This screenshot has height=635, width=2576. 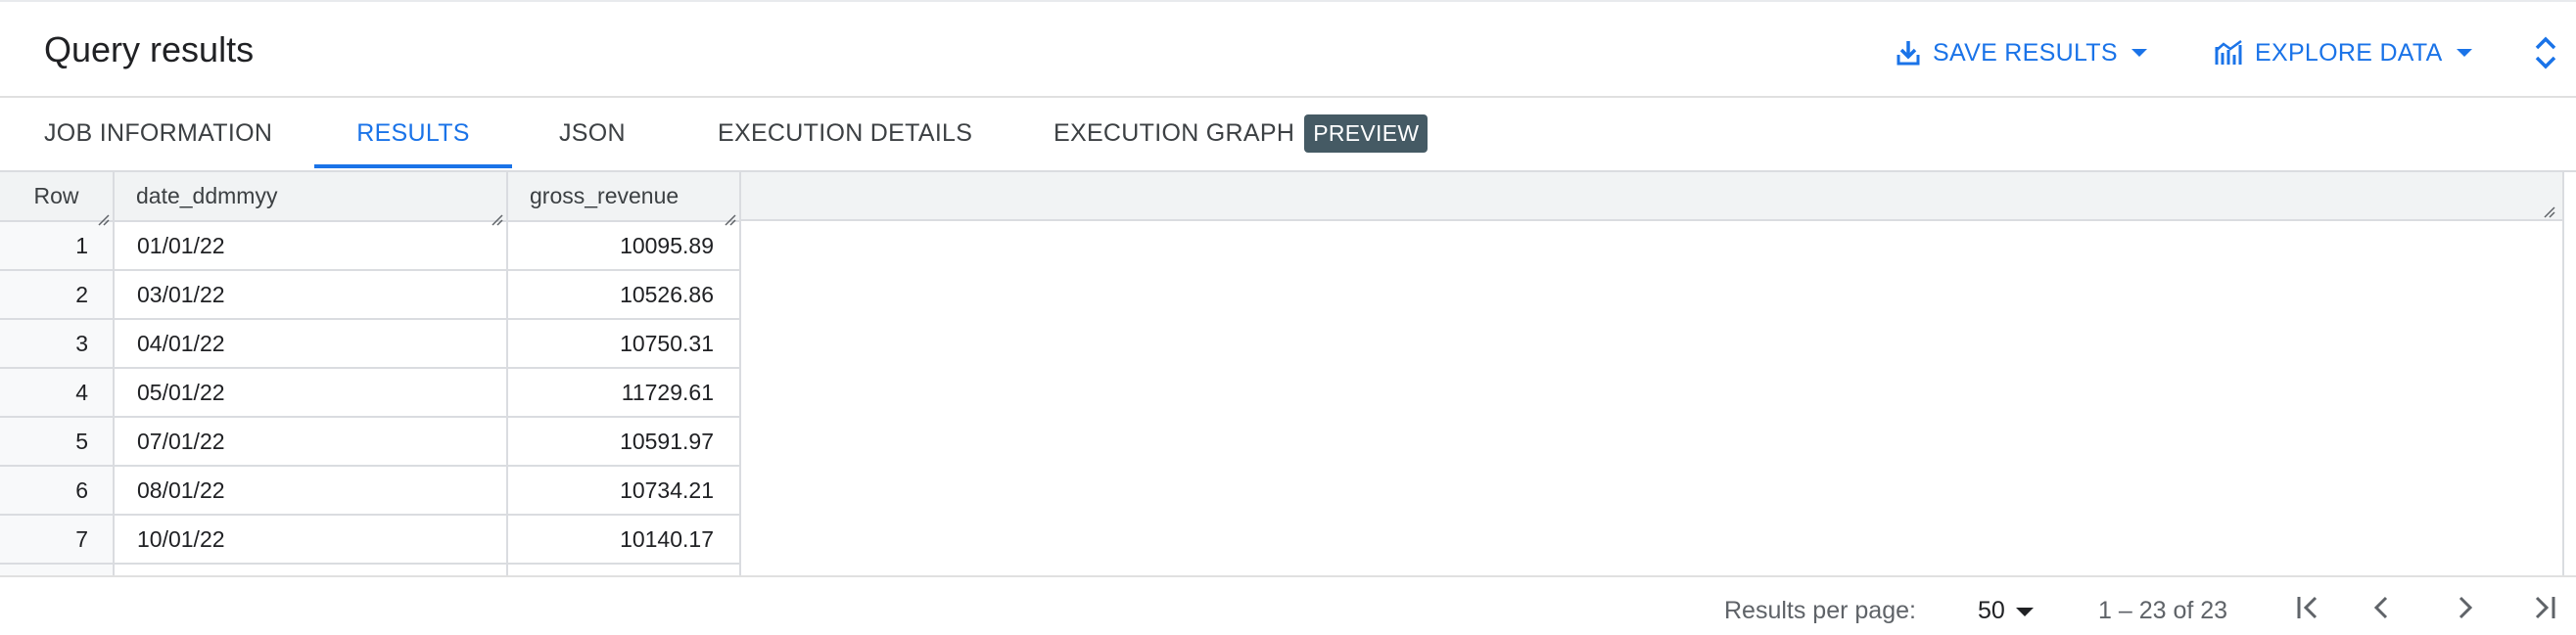 I want to click on column-header-label: Row, so click(x=56, y=195).